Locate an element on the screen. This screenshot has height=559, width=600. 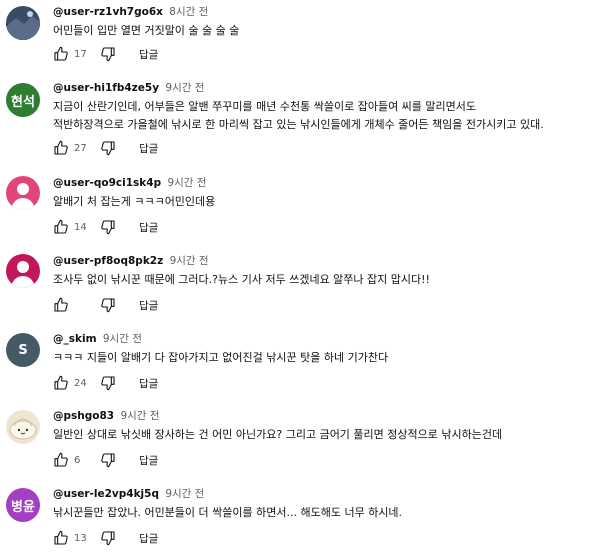
comment-header: @user-le2vp4kj5q 9시간 전 is located at coordinates (128, 493).